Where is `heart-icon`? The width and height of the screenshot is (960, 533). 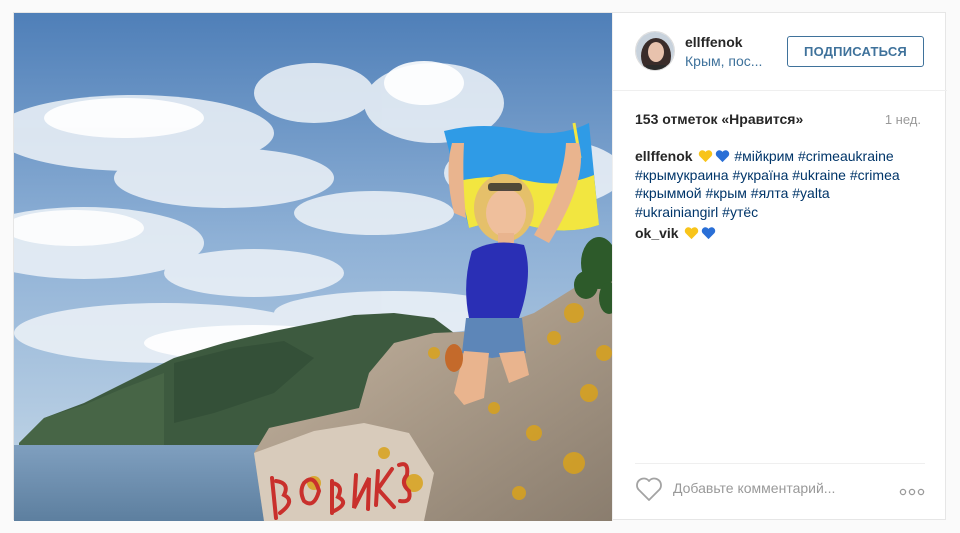 heart-icon is located at coordinates (649, 489).